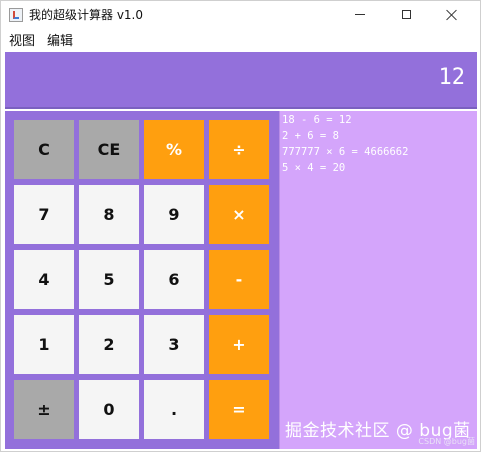  I want to click on menu-bar: 视图 编辑, so click(240, 39).